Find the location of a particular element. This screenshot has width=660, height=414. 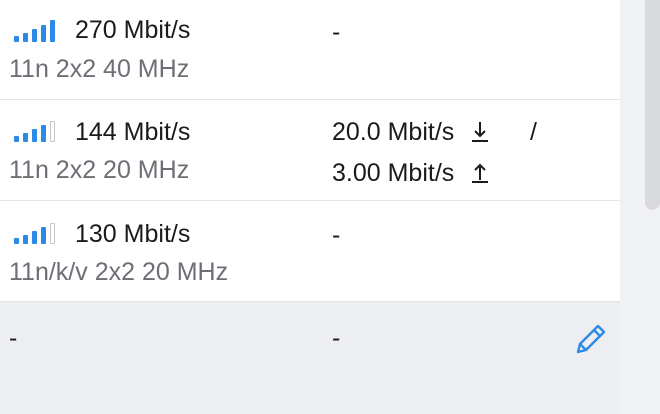

link-rate: 130 Mbit/s is located at coordinates (133, 234).